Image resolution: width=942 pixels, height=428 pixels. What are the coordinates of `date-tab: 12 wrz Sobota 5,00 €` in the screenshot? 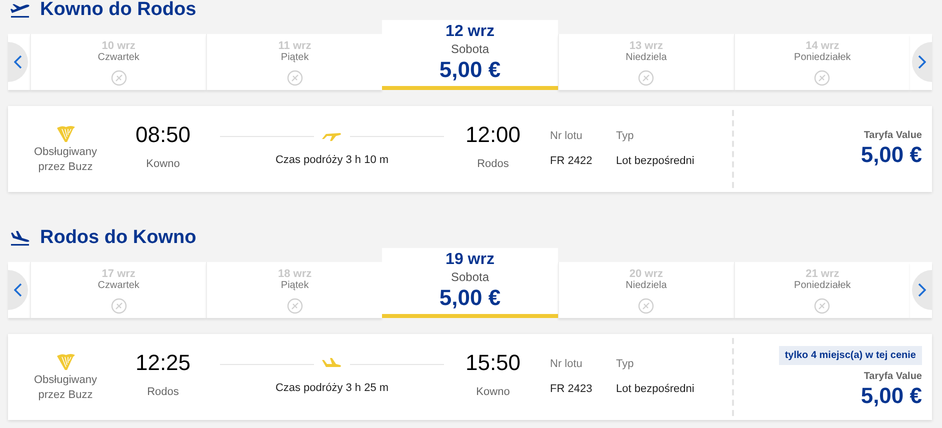 It's located at (470, 55).